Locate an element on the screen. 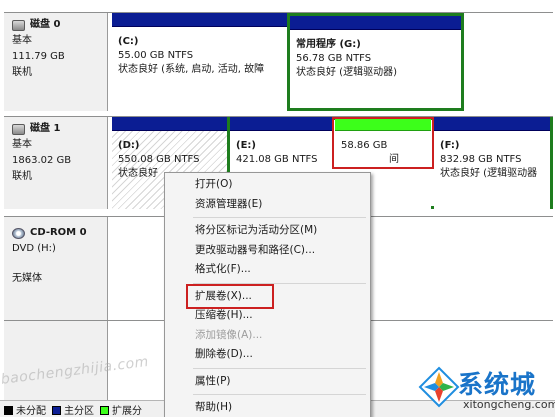 The width and height of the screenshot is (555, 417). legend-label: 未分配 is located at coordinates (31, 411).